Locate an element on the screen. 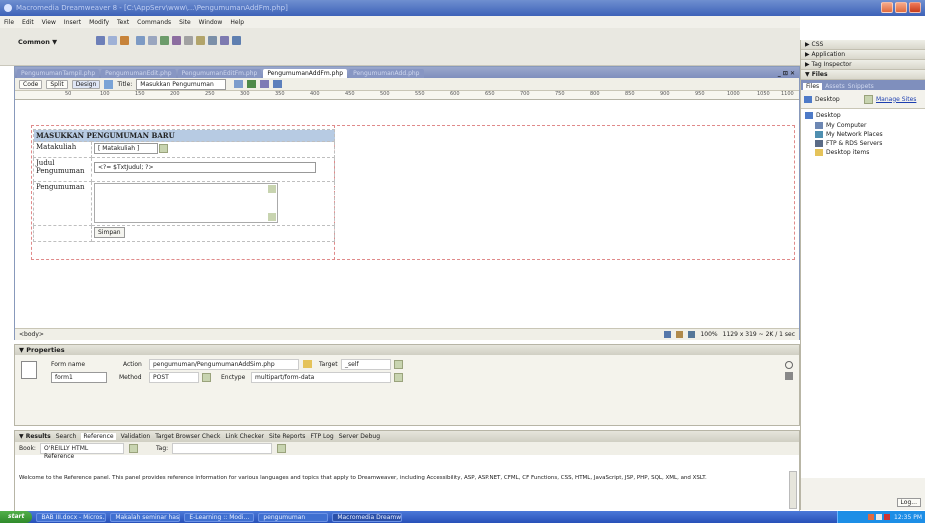  method-select: POST is located at coordinates (174, 377).